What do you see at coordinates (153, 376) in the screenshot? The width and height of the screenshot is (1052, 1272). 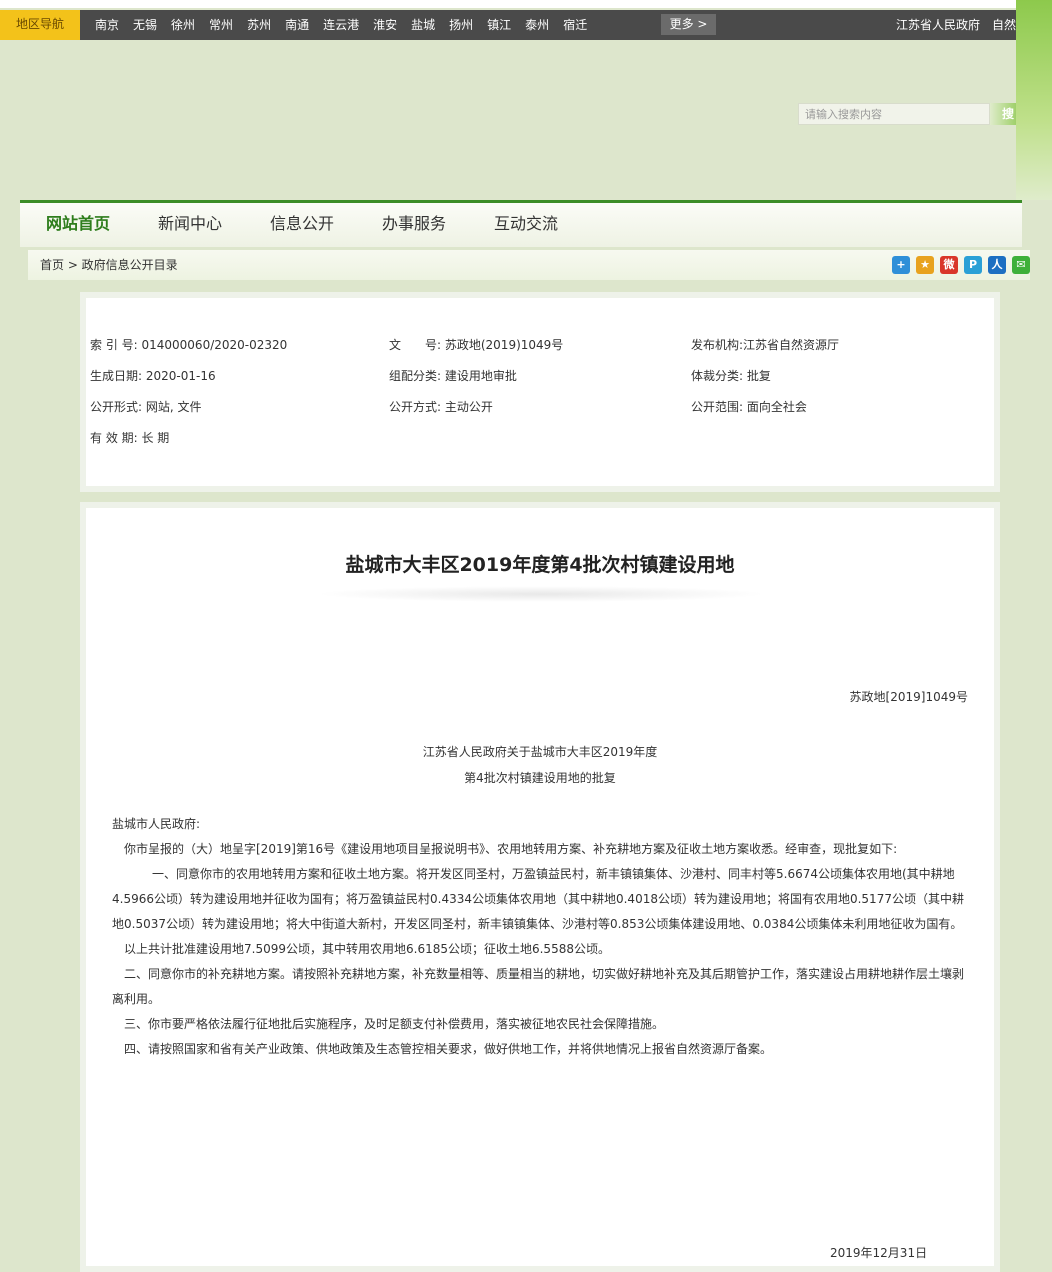 I see `meta-gen-date: 生成日期: 2020-01-16` at bounding box center [153, 376].